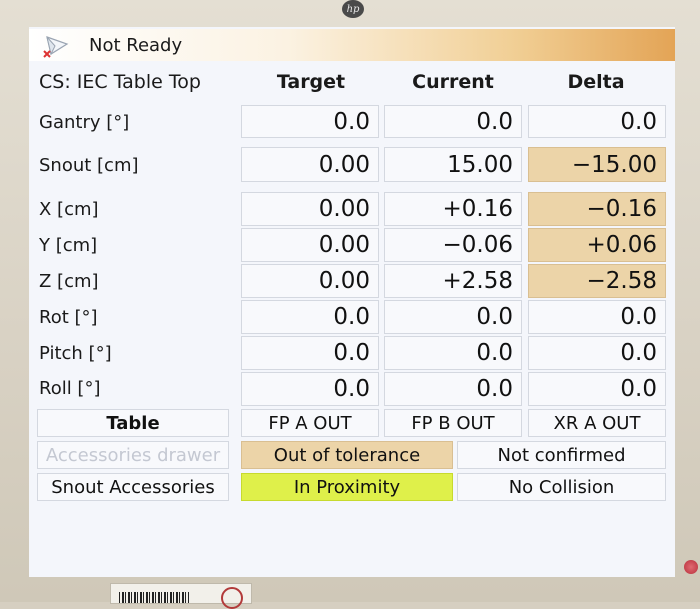  What do you see at coordinates (561, 487) in the screenshot?
I see `collision-status: No Collision` at bounding box center [561, 487].